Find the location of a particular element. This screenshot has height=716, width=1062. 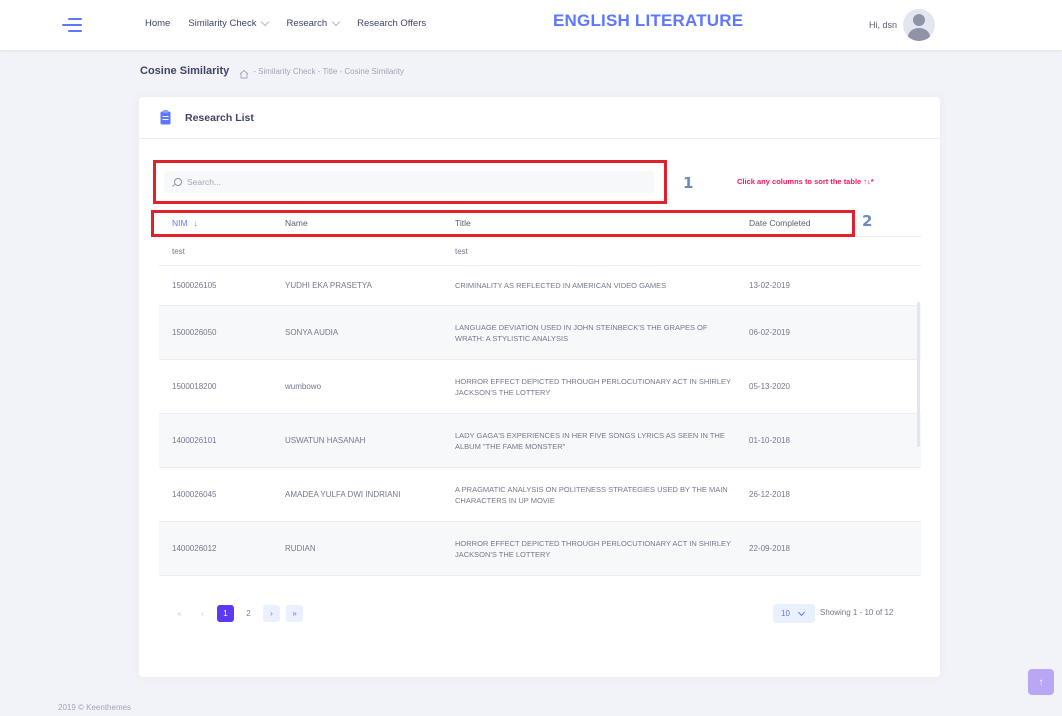

pagination: « ‹ 1 2 › » is located at coordinates (240, 613).